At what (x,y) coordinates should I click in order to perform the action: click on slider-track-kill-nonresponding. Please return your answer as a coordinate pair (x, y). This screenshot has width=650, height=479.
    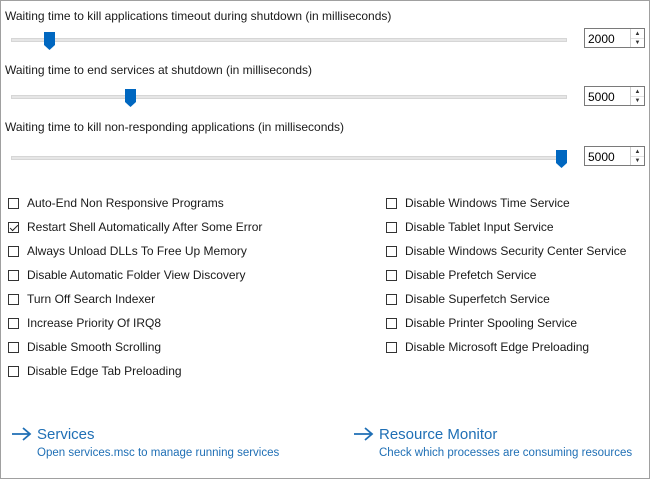
    Looking at the image, I should click on (289, 158).